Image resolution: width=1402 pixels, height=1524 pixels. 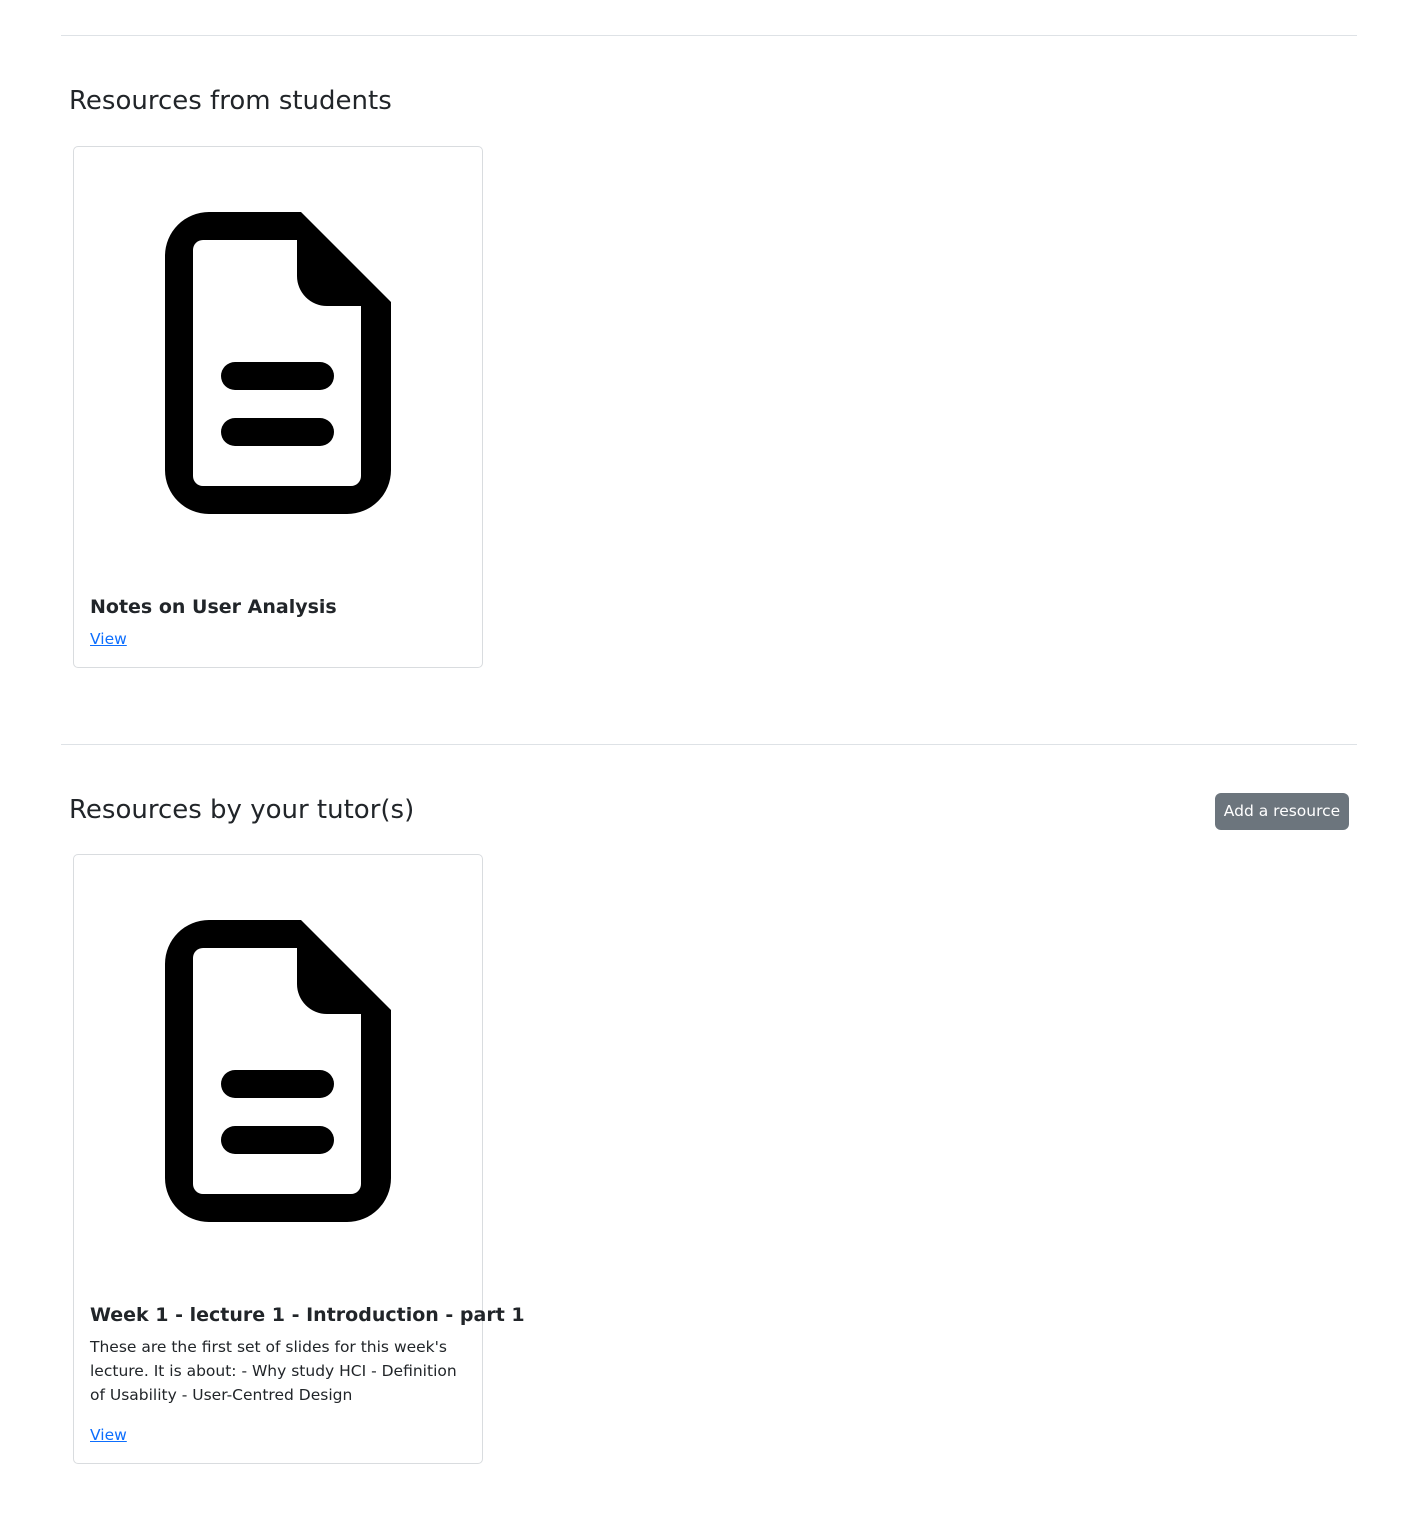 I want to click on add-resource-button: Add a resource, so click(x=1282, y=811).